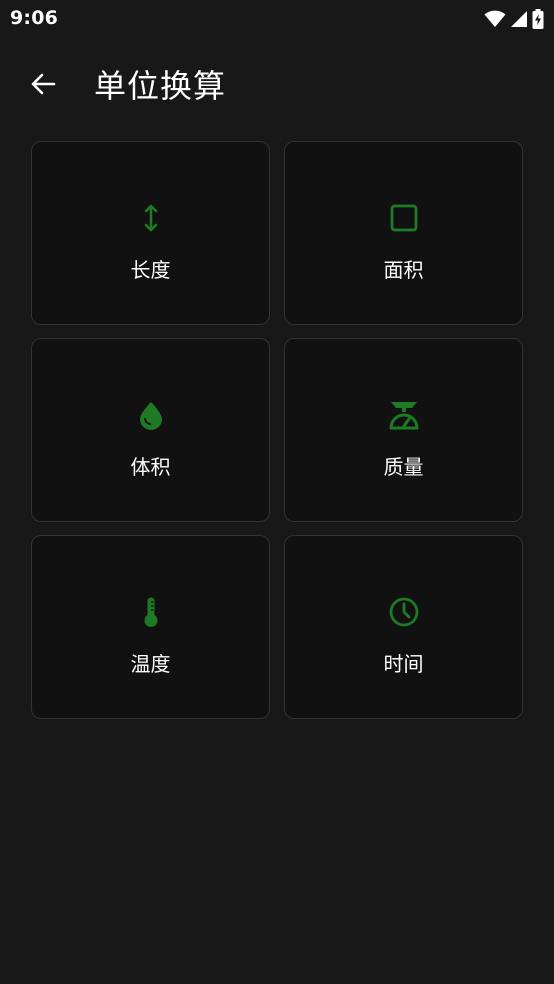 The image size is (554, 984). What do you see at coordinates (519, 19) in the screenshot?
I see `signal-icon` at bounding box center [519, 19].